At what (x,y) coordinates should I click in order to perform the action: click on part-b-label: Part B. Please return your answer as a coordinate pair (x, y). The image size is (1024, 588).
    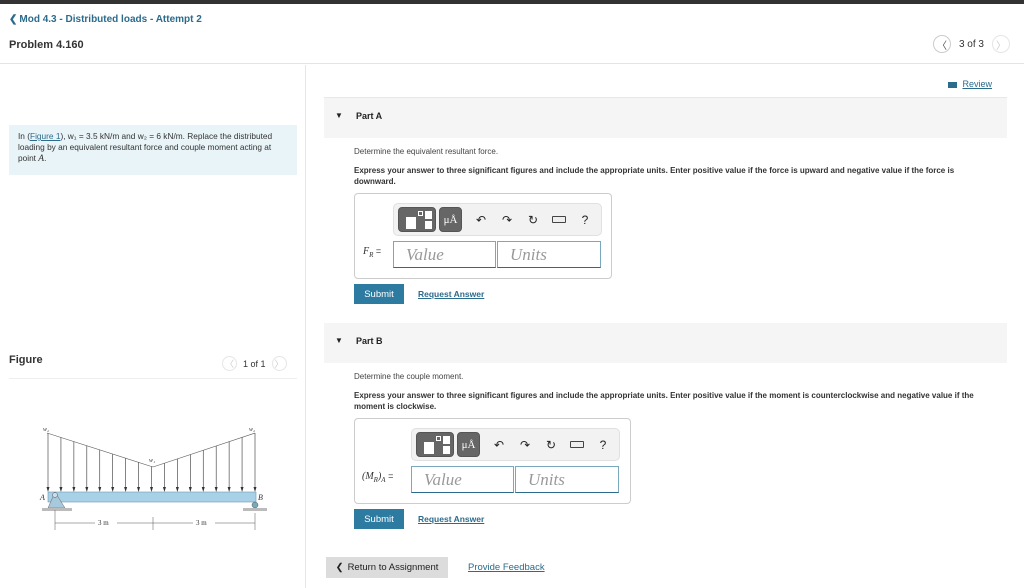
    Looking at the image, I should click on (369, 341).